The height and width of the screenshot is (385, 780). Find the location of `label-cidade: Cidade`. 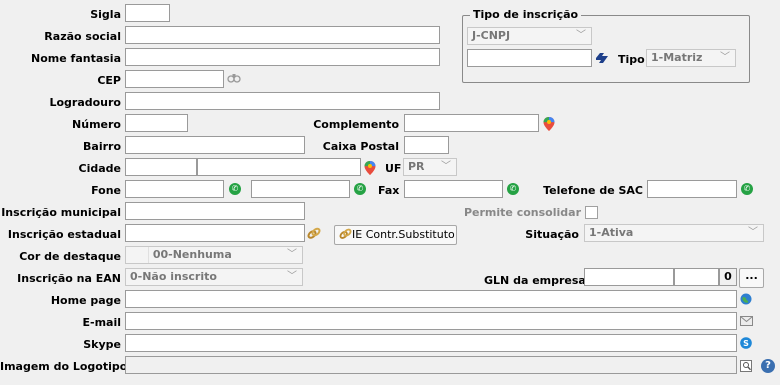

label-cidade: Cidade is located at coordinates (99, 168).